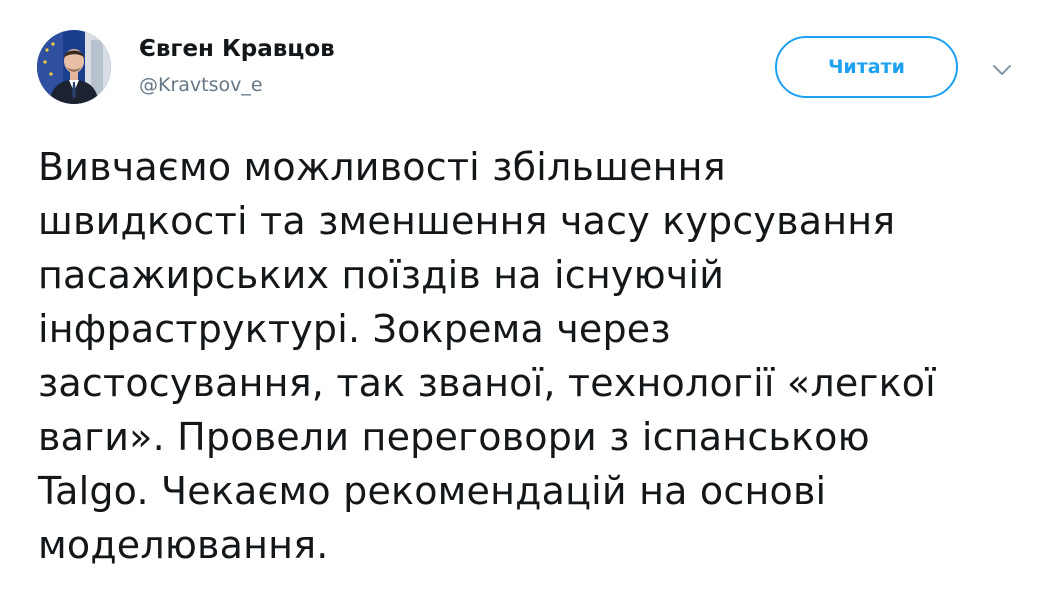  I want to click on avatar, so click(74, 67).